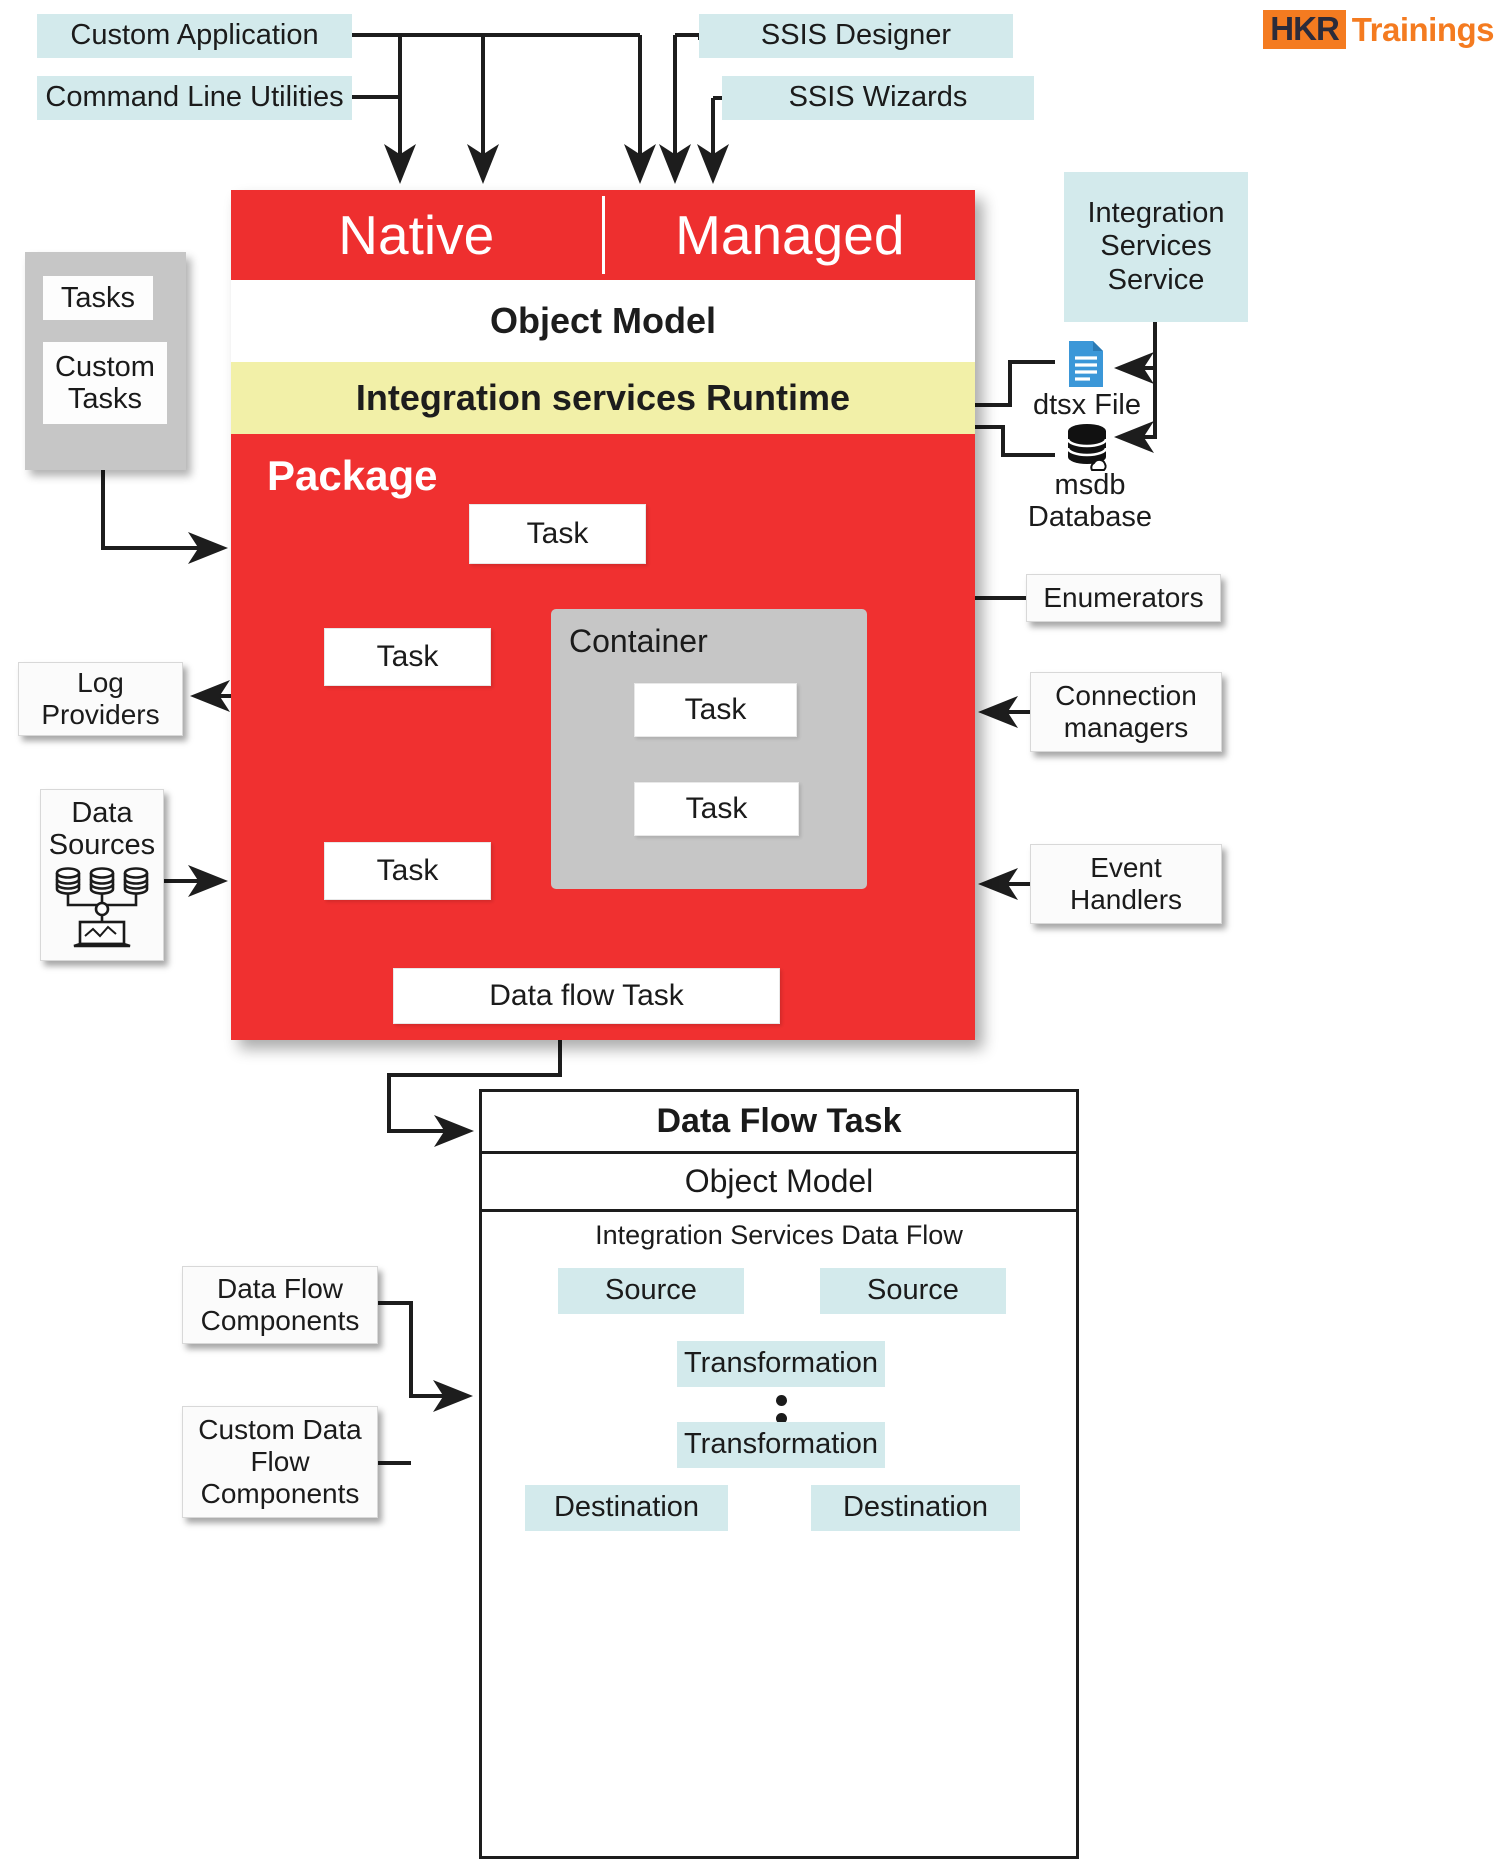  I want to click on input-tag-ssis-designer: SSIS Designer, so click(856, 36).